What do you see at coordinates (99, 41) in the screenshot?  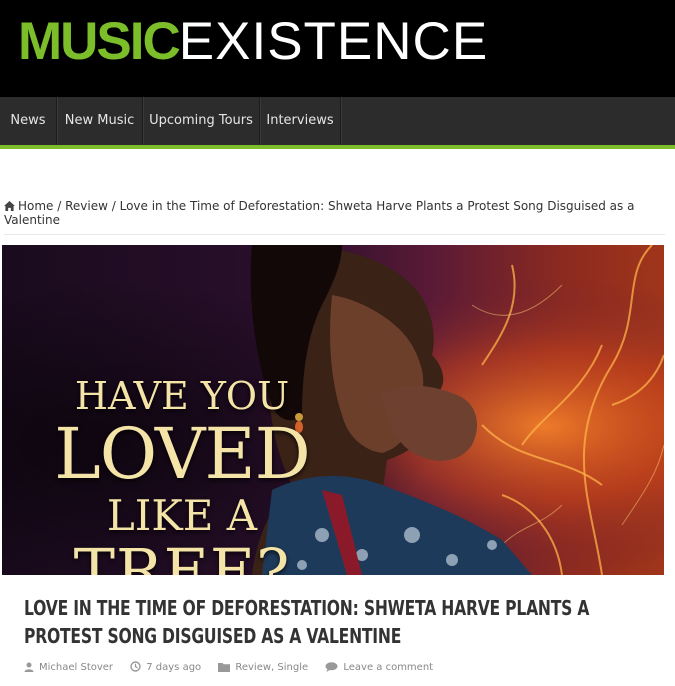 I see `logo-music: MUSIC` at bounding box center [99, 41].